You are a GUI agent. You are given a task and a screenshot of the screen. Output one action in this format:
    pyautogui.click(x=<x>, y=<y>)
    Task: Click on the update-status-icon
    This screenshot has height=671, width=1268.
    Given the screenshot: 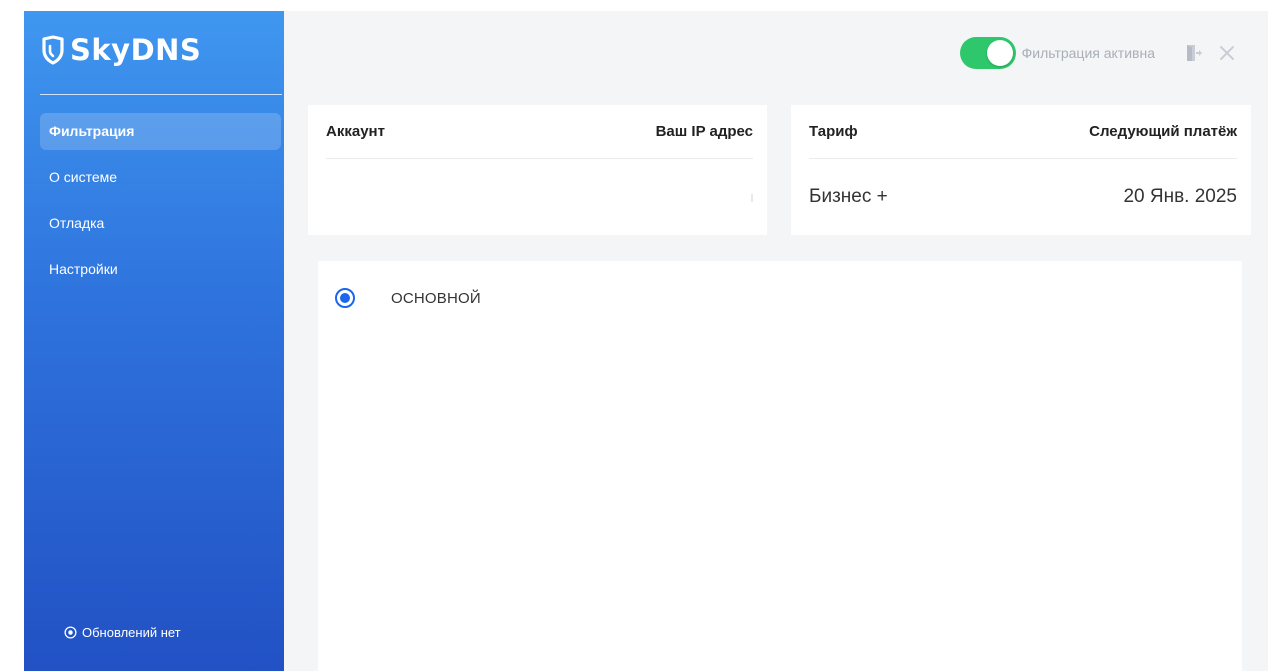 What is the action you would take?
    pyautogui.click(x=70, y=632)
    